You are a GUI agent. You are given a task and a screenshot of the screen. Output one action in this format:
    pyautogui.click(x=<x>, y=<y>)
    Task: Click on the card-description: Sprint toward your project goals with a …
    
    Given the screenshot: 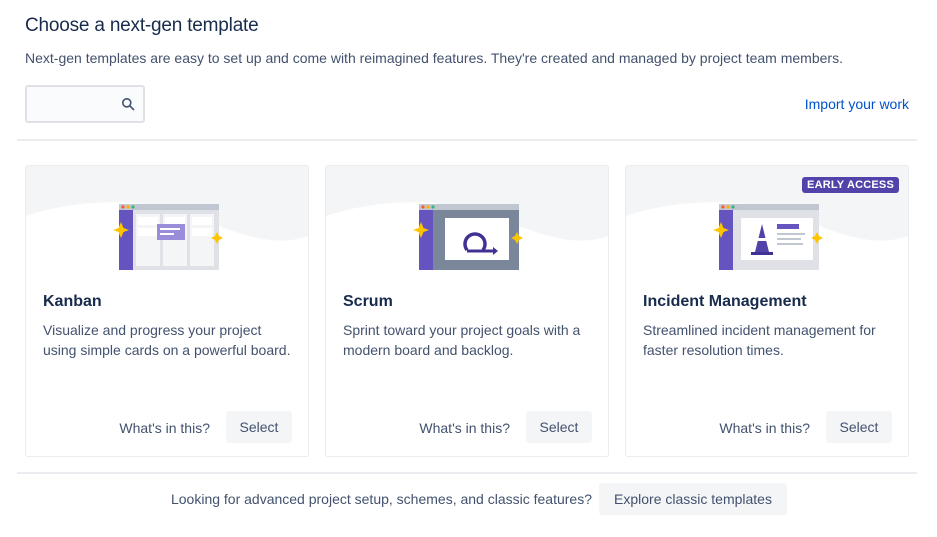 What is the action you would take?
    pyautogui.click(x=462, y=340)
    